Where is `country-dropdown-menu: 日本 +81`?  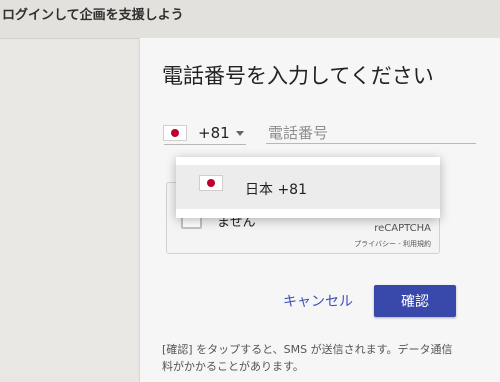
country-dropdown-menu: 日本 +81 is located at coordinates (308, 187).